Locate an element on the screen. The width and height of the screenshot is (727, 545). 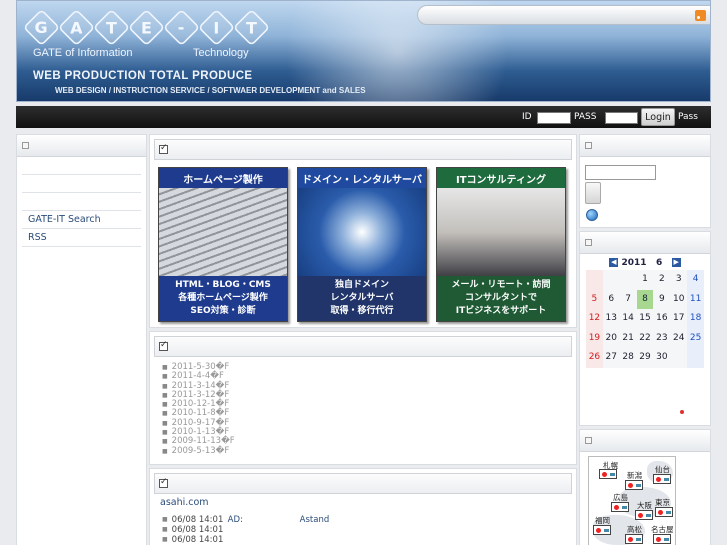
logo-hex: I is located at coordinates (216, 27).